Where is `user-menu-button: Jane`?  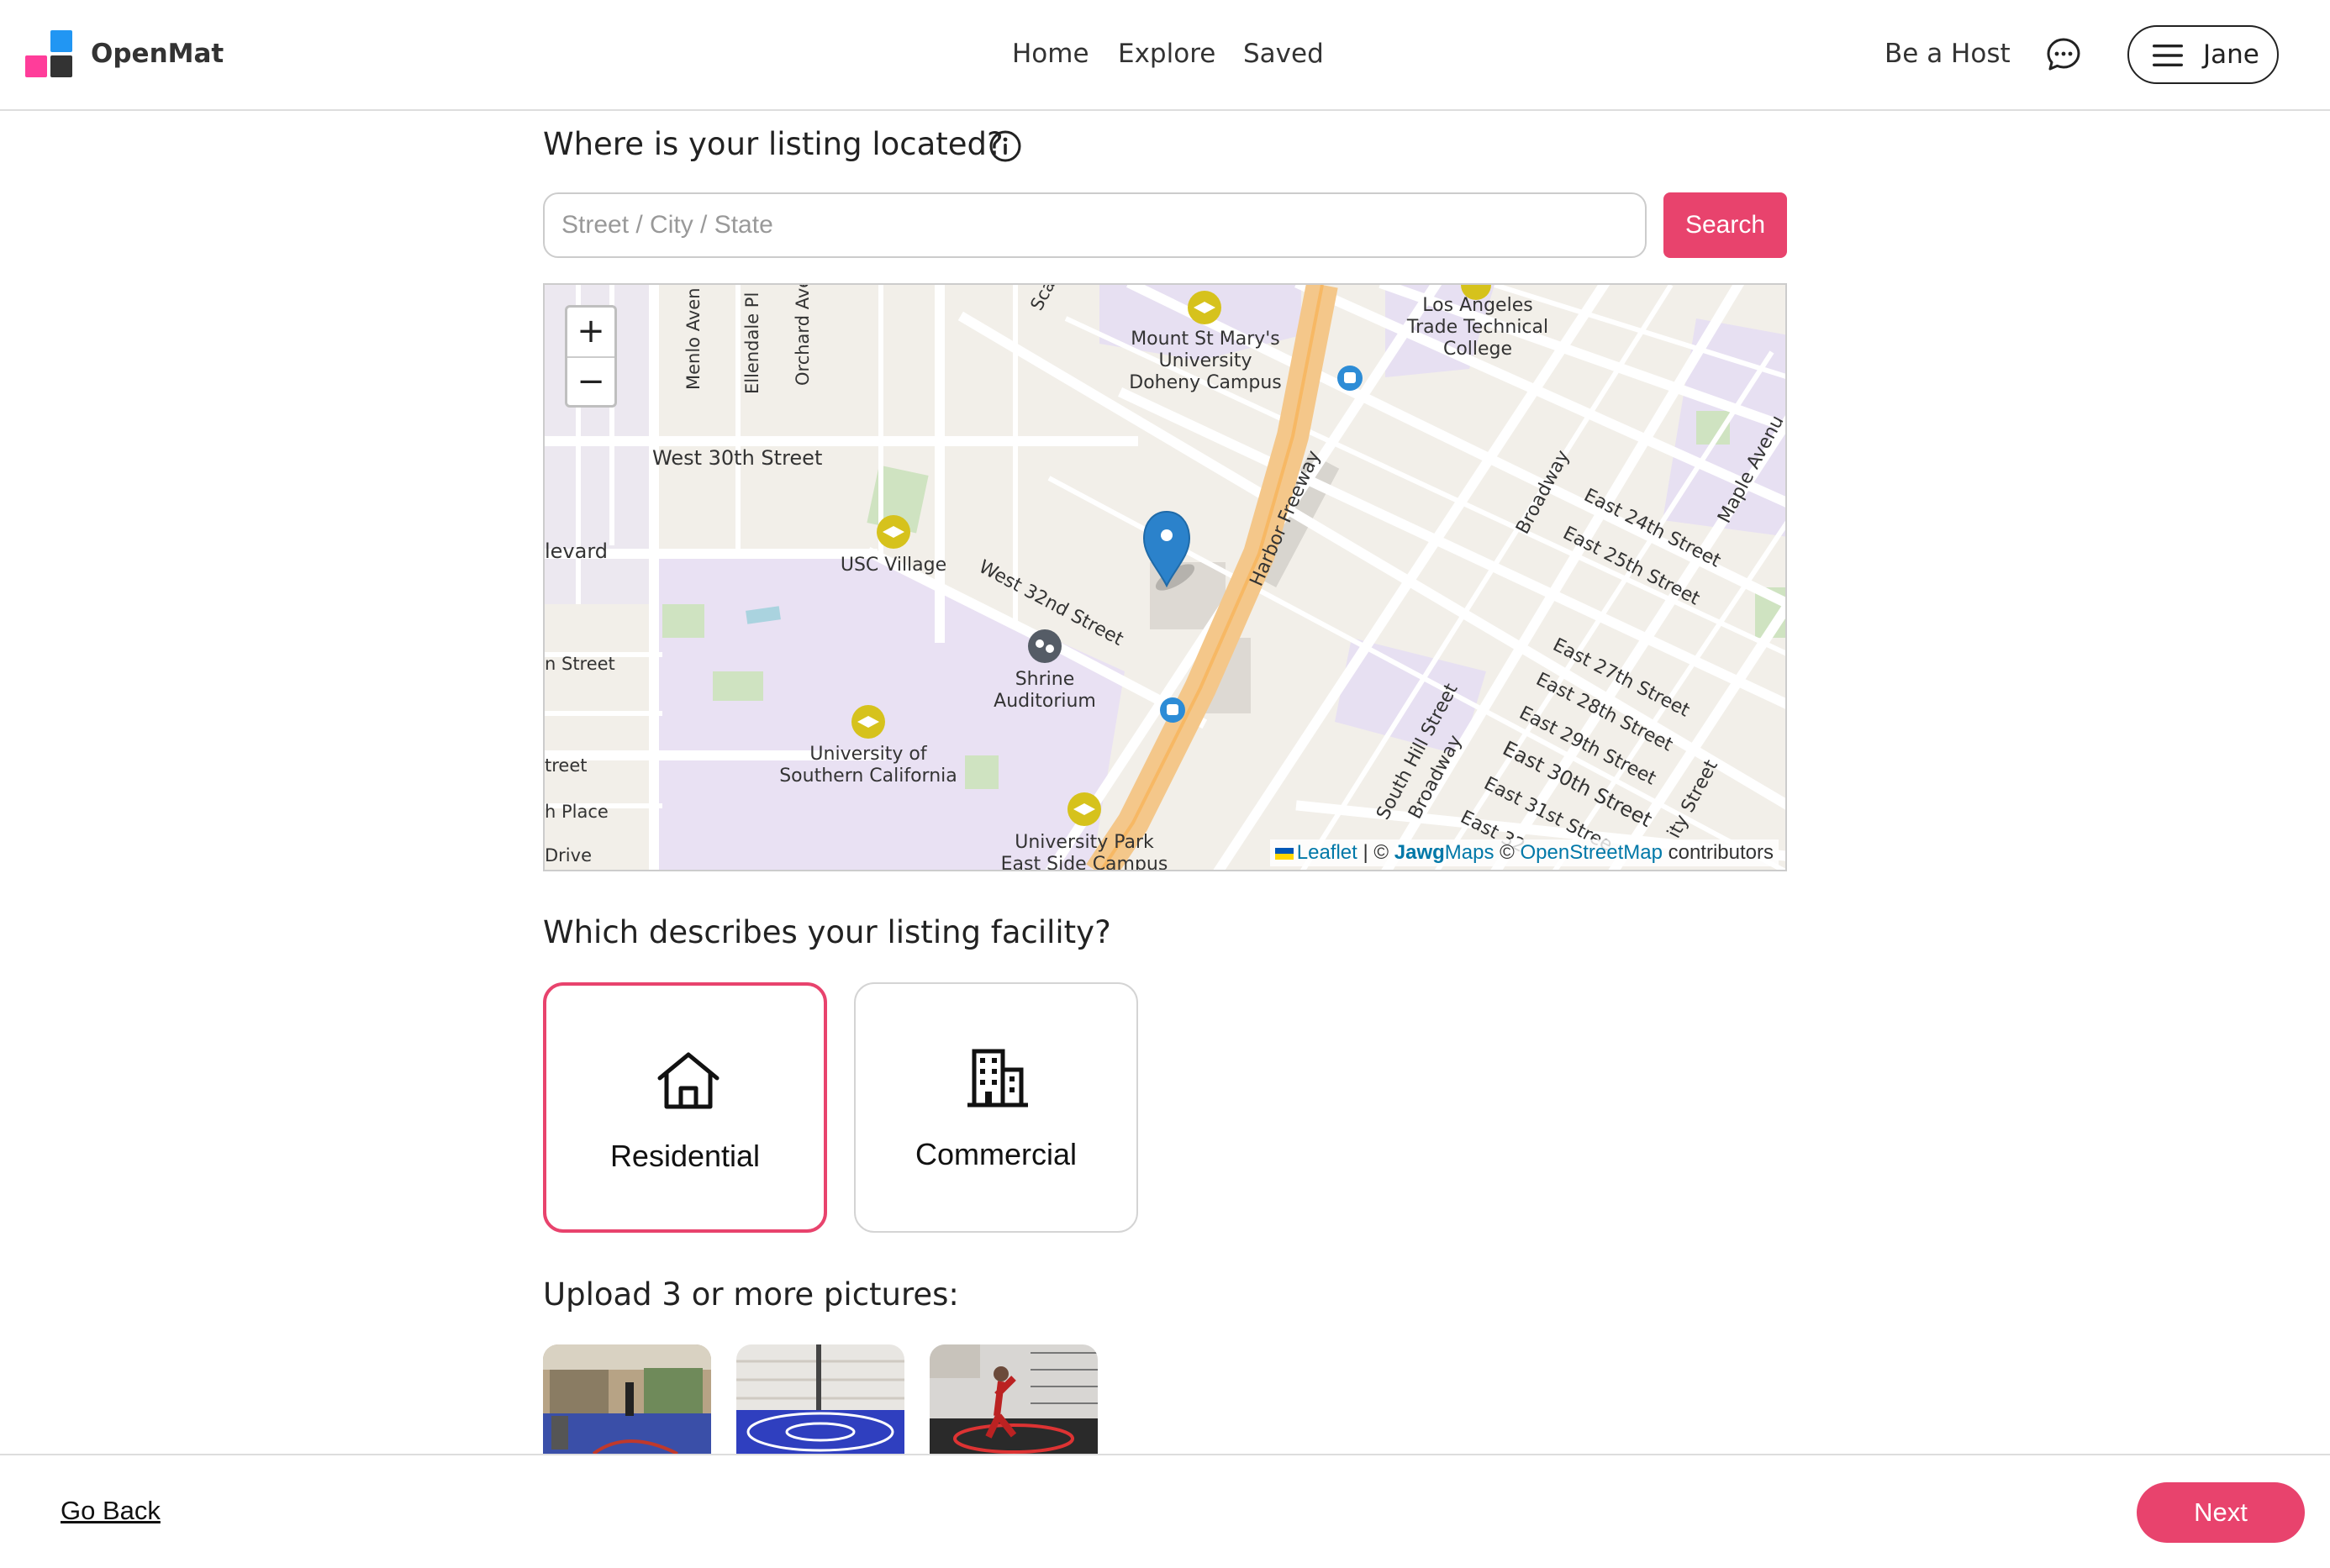
user-menu-button: Jane is located at coordinates (2203, 55).